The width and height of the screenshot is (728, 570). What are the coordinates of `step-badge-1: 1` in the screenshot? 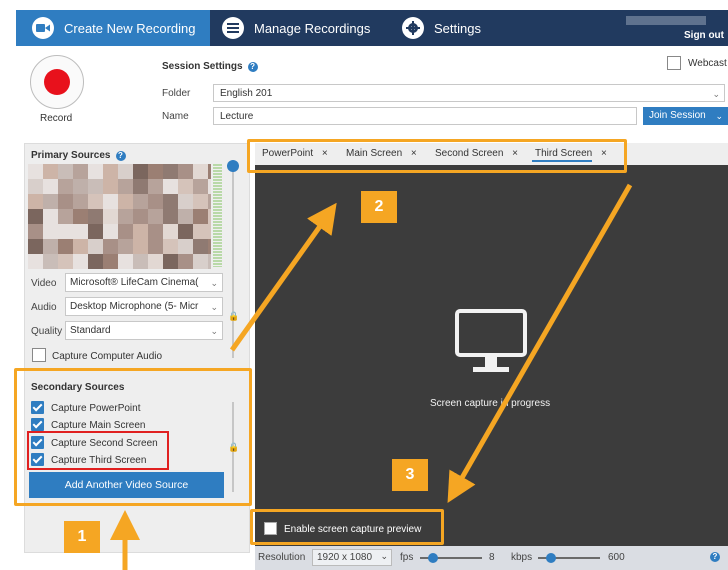 It's located at (82, 537).